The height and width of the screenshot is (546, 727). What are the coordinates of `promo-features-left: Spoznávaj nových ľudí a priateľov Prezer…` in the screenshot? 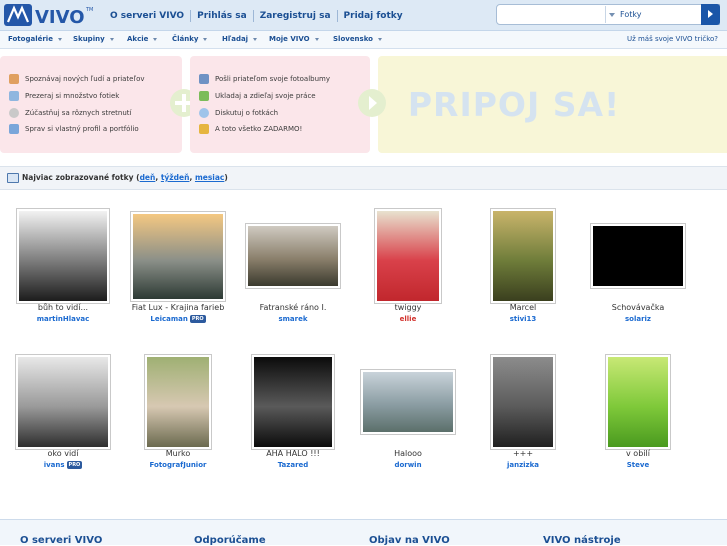 It's located at (91, 104).